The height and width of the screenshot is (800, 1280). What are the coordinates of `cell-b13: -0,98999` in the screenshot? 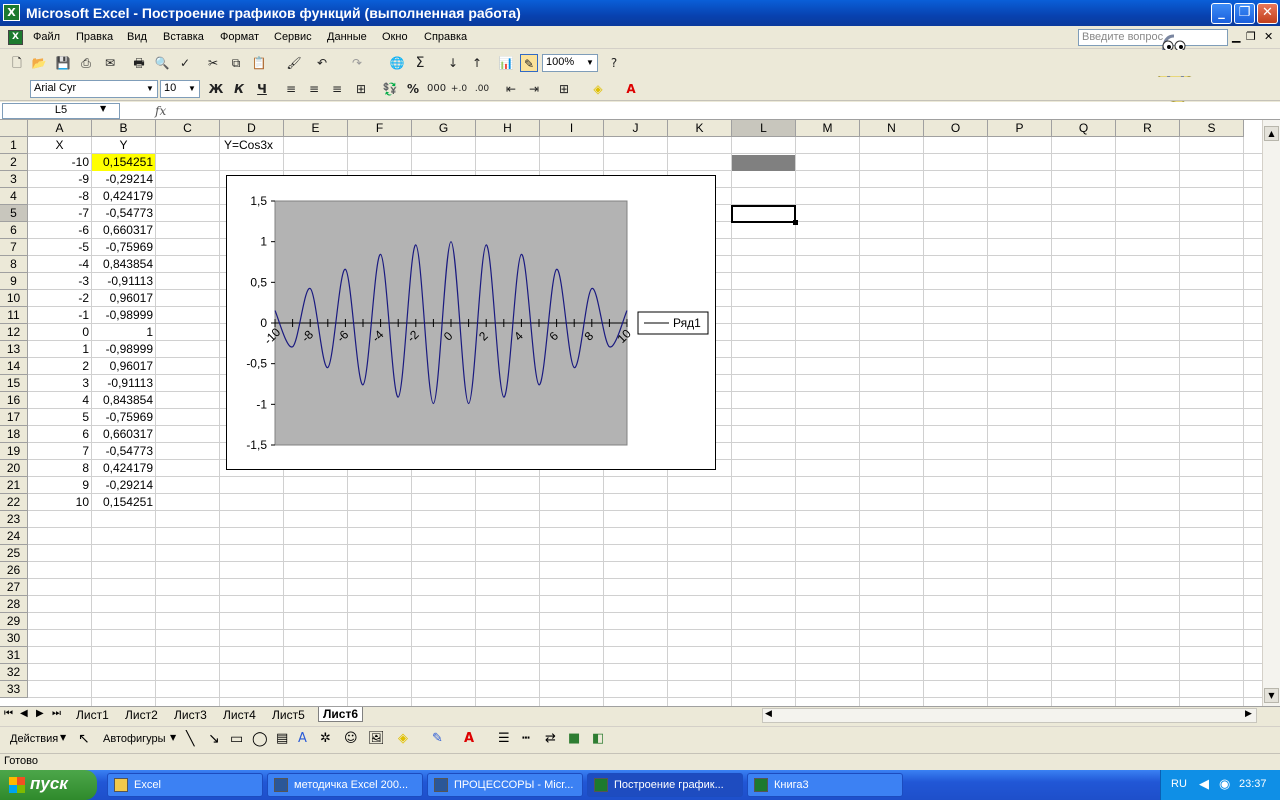 It's located at (123, 349).